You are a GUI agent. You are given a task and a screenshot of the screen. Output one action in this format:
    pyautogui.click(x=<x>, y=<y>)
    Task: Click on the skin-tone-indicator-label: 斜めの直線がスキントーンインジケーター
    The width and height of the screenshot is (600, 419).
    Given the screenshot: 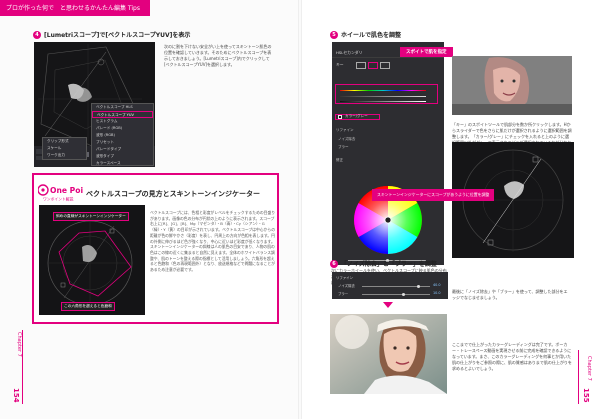 What is the action you would take?
    pyautogui.click(x=91, y=216)
    